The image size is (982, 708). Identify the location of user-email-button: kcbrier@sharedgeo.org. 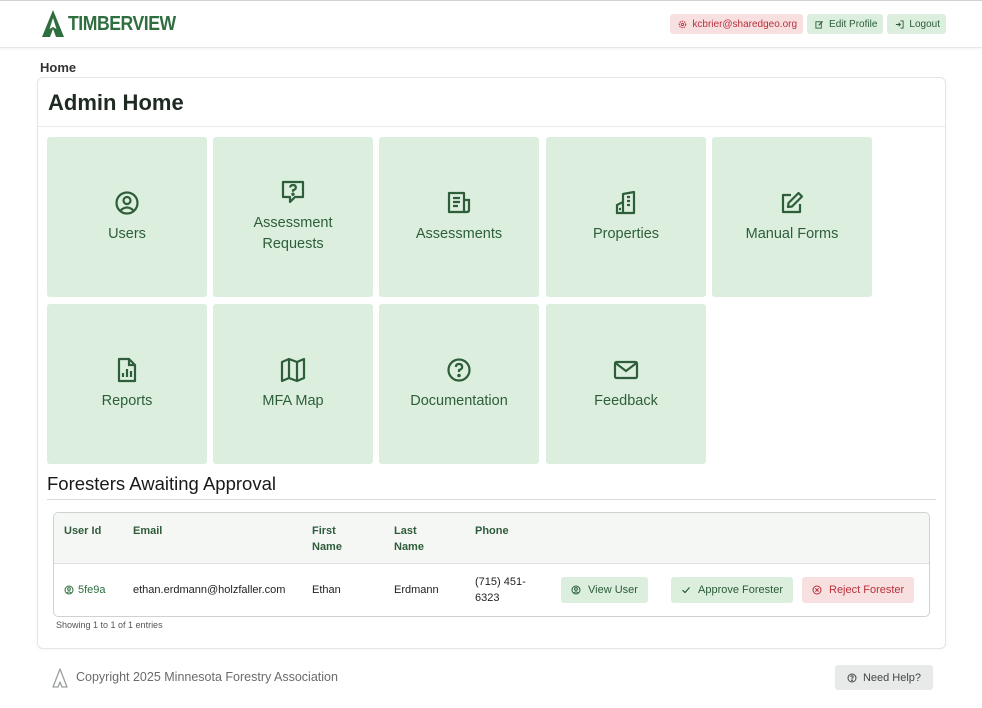
(737, 24).